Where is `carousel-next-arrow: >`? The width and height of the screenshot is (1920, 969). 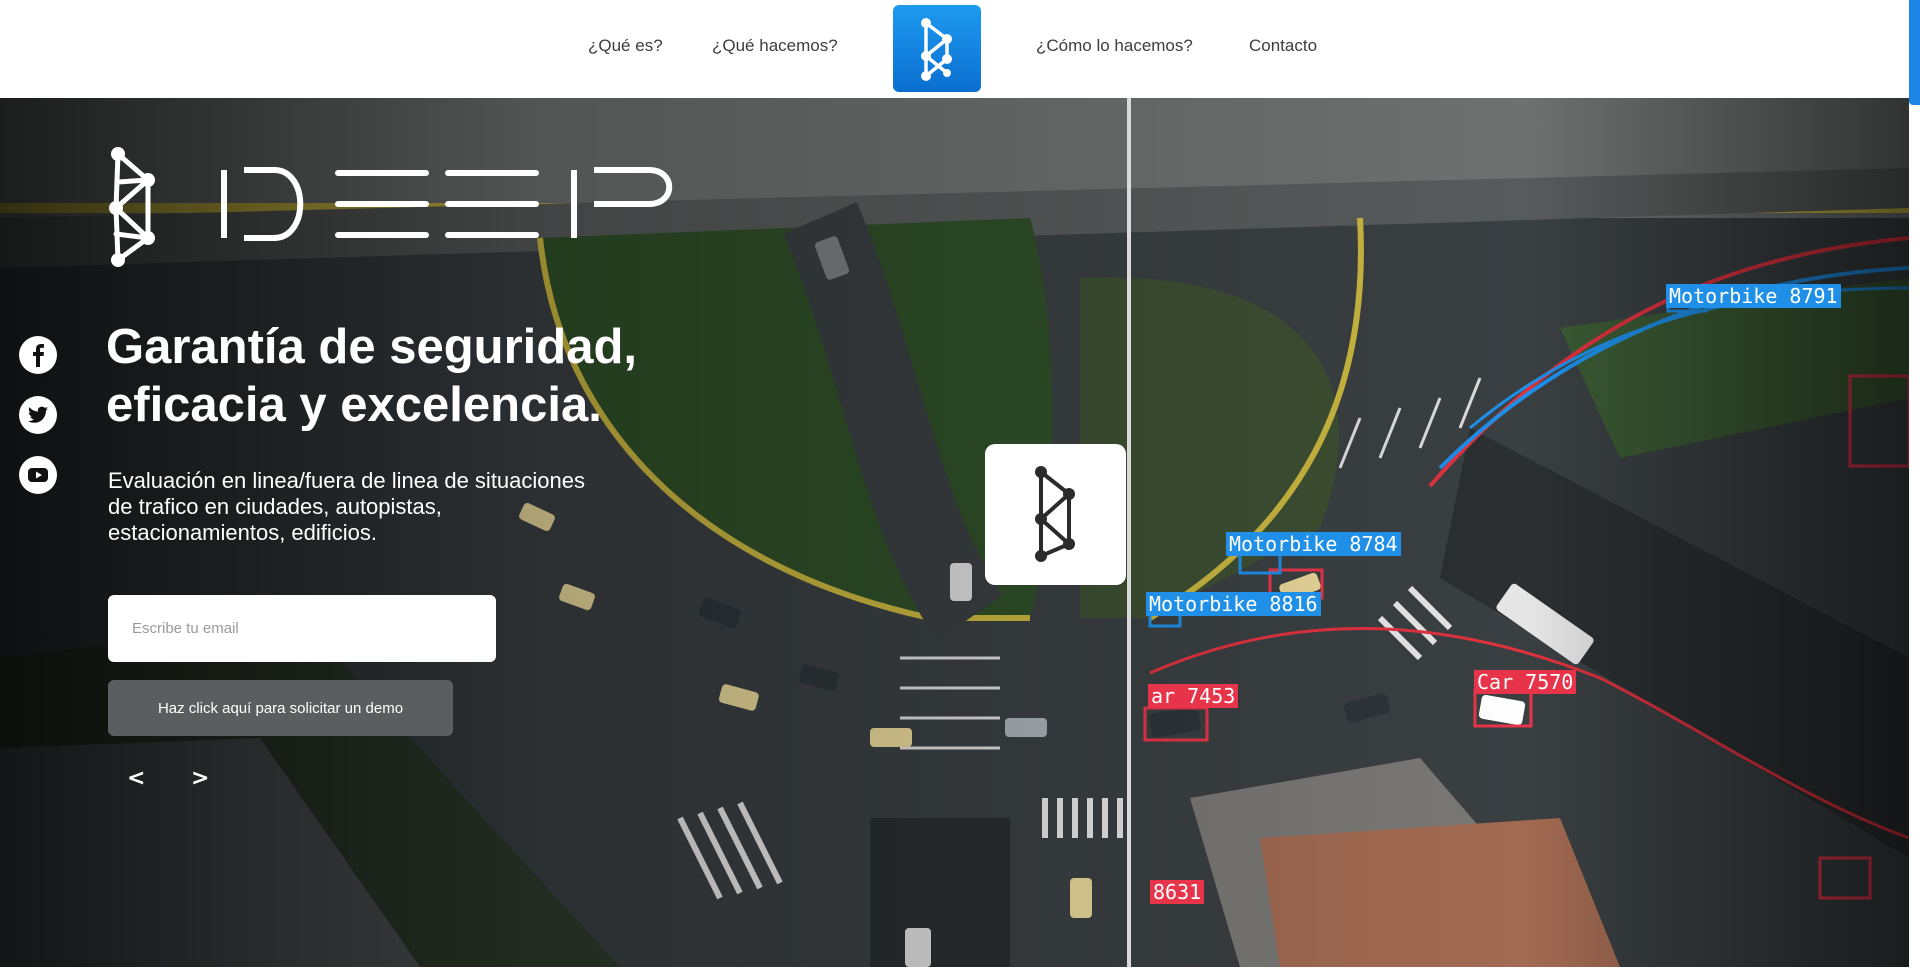 carousel-next-arrow: > is located at coordinates (200, 778).